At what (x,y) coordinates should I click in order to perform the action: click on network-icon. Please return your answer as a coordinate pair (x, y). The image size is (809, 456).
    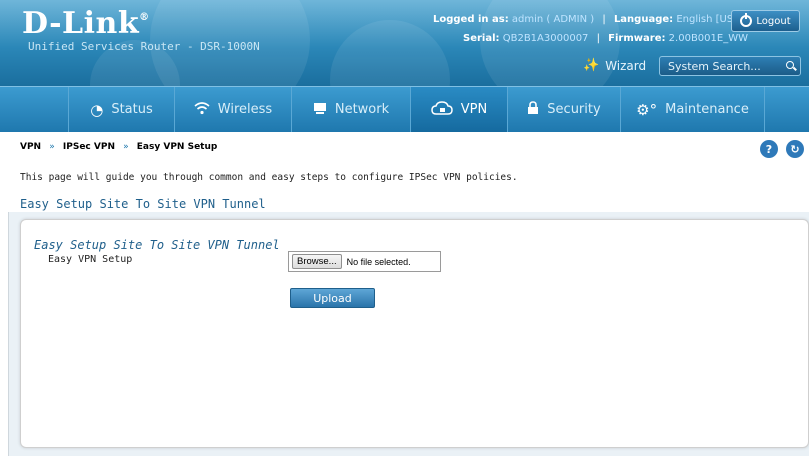
    Looking at the image, I should click on (320, 110).